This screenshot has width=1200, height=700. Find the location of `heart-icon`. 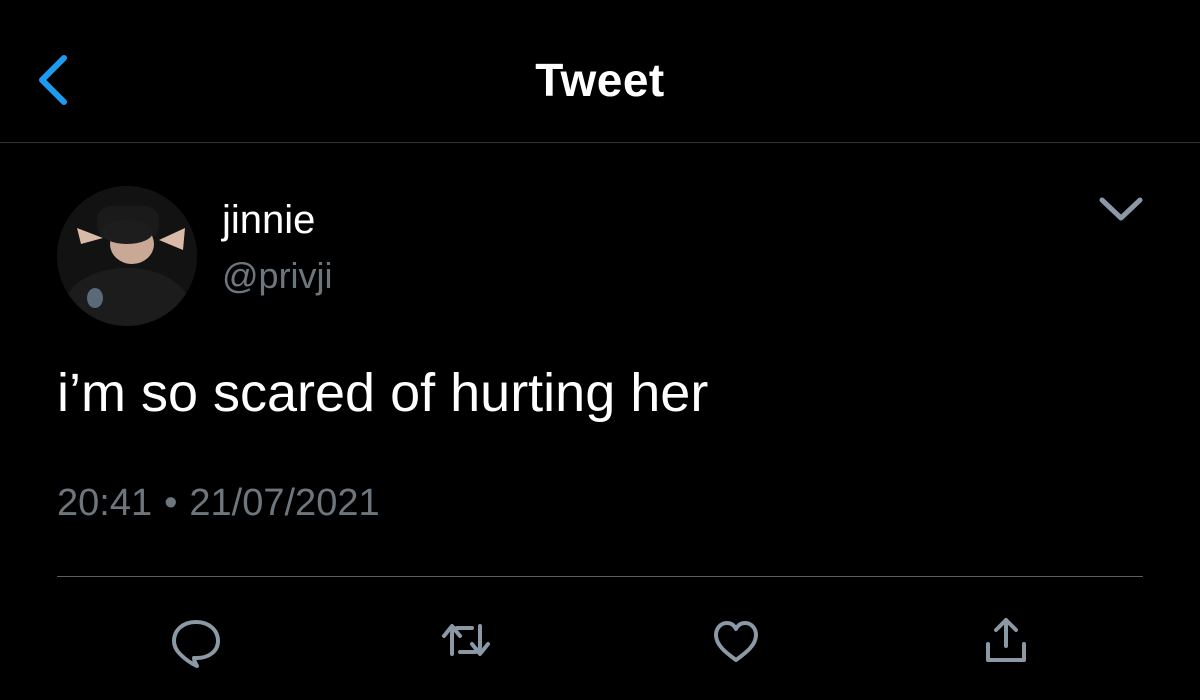

heart-icon is located at coordinates (736, 641).